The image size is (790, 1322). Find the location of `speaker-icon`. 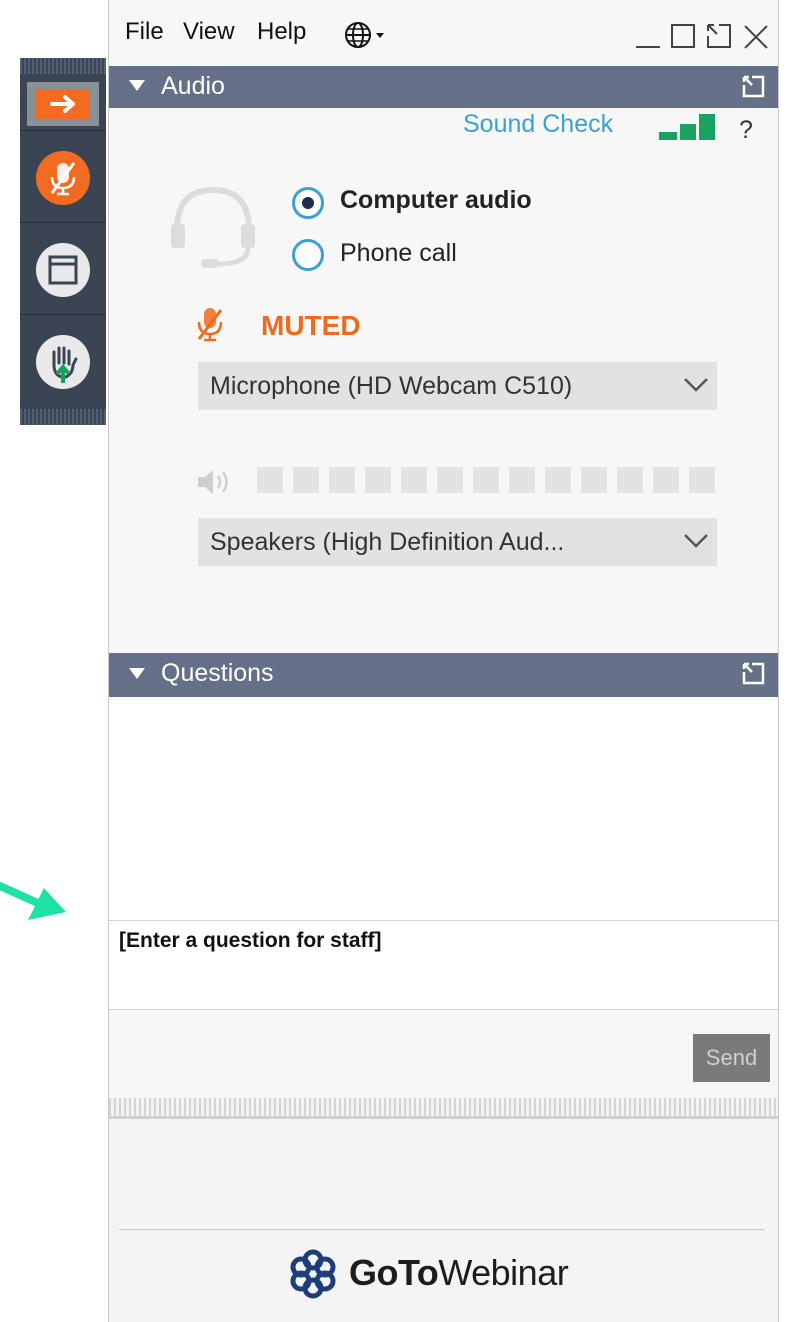

speaker-icon is located at coordinates (213, 482).